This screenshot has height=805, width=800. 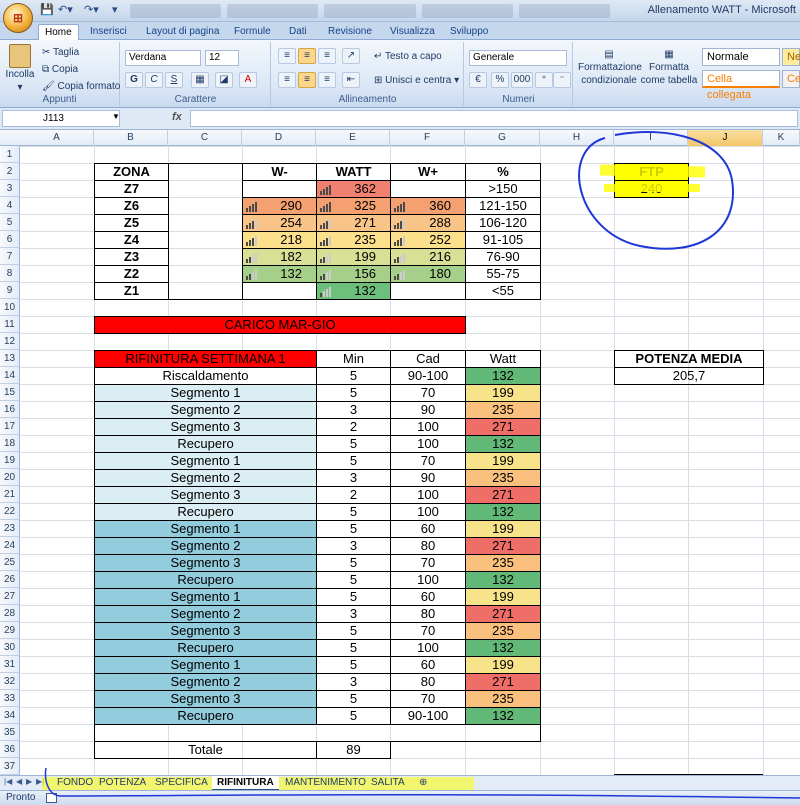 What do you see at coordinates (131, 223) in the screenshot?
I see `zona-cell: Z5` at bounding box center [131, 223].